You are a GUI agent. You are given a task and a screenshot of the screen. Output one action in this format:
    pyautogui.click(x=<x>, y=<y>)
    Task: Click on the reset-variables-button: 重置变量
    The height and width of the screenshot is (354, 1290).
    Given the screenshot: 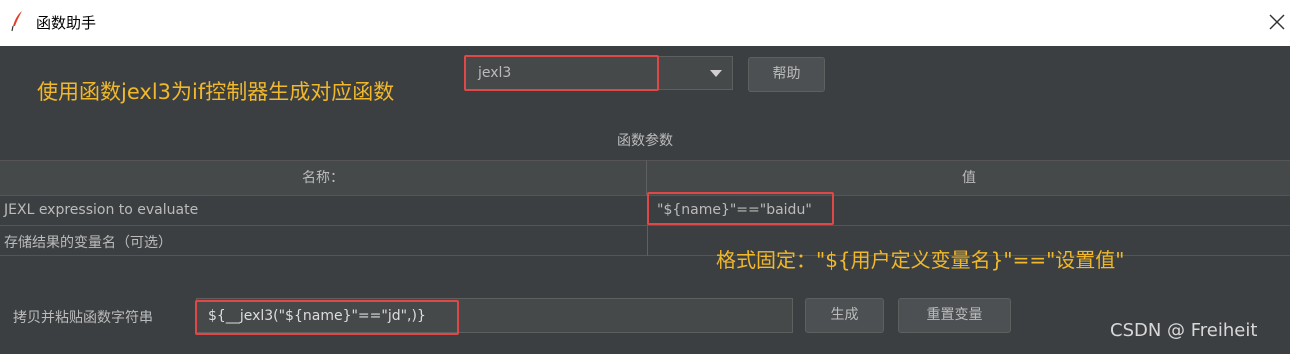 What is the action you would take?
    pyautogui.click(x=954, y=315)
    